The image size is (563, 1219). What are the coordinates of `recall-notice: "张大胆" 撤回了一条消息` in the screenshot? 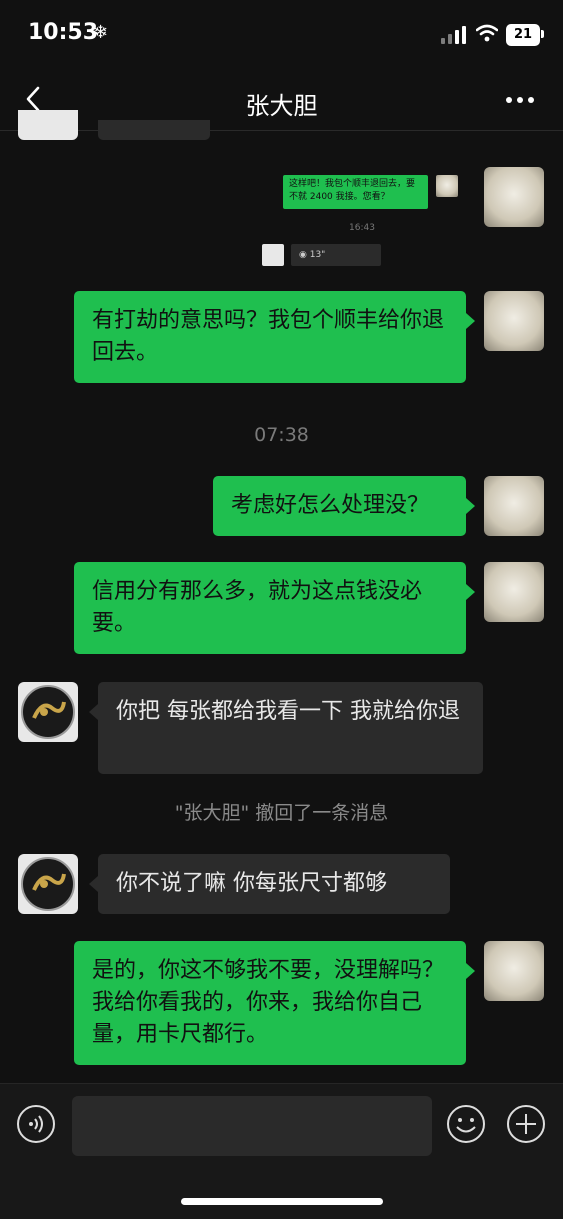 It's located at (281, 813).